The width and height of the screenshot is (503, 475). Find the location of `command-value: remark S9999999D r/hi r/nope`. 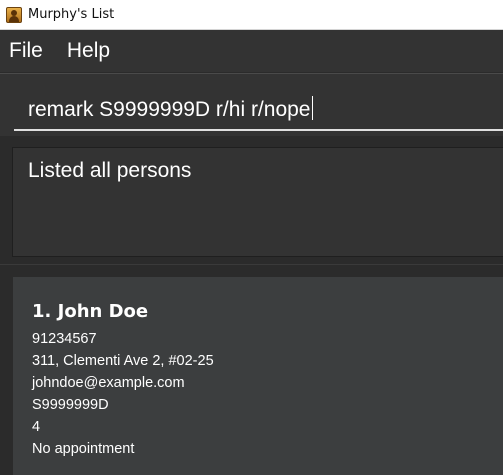

command-value: remark S9999999D r/hi r/nope is located at coordinates (169, 109).